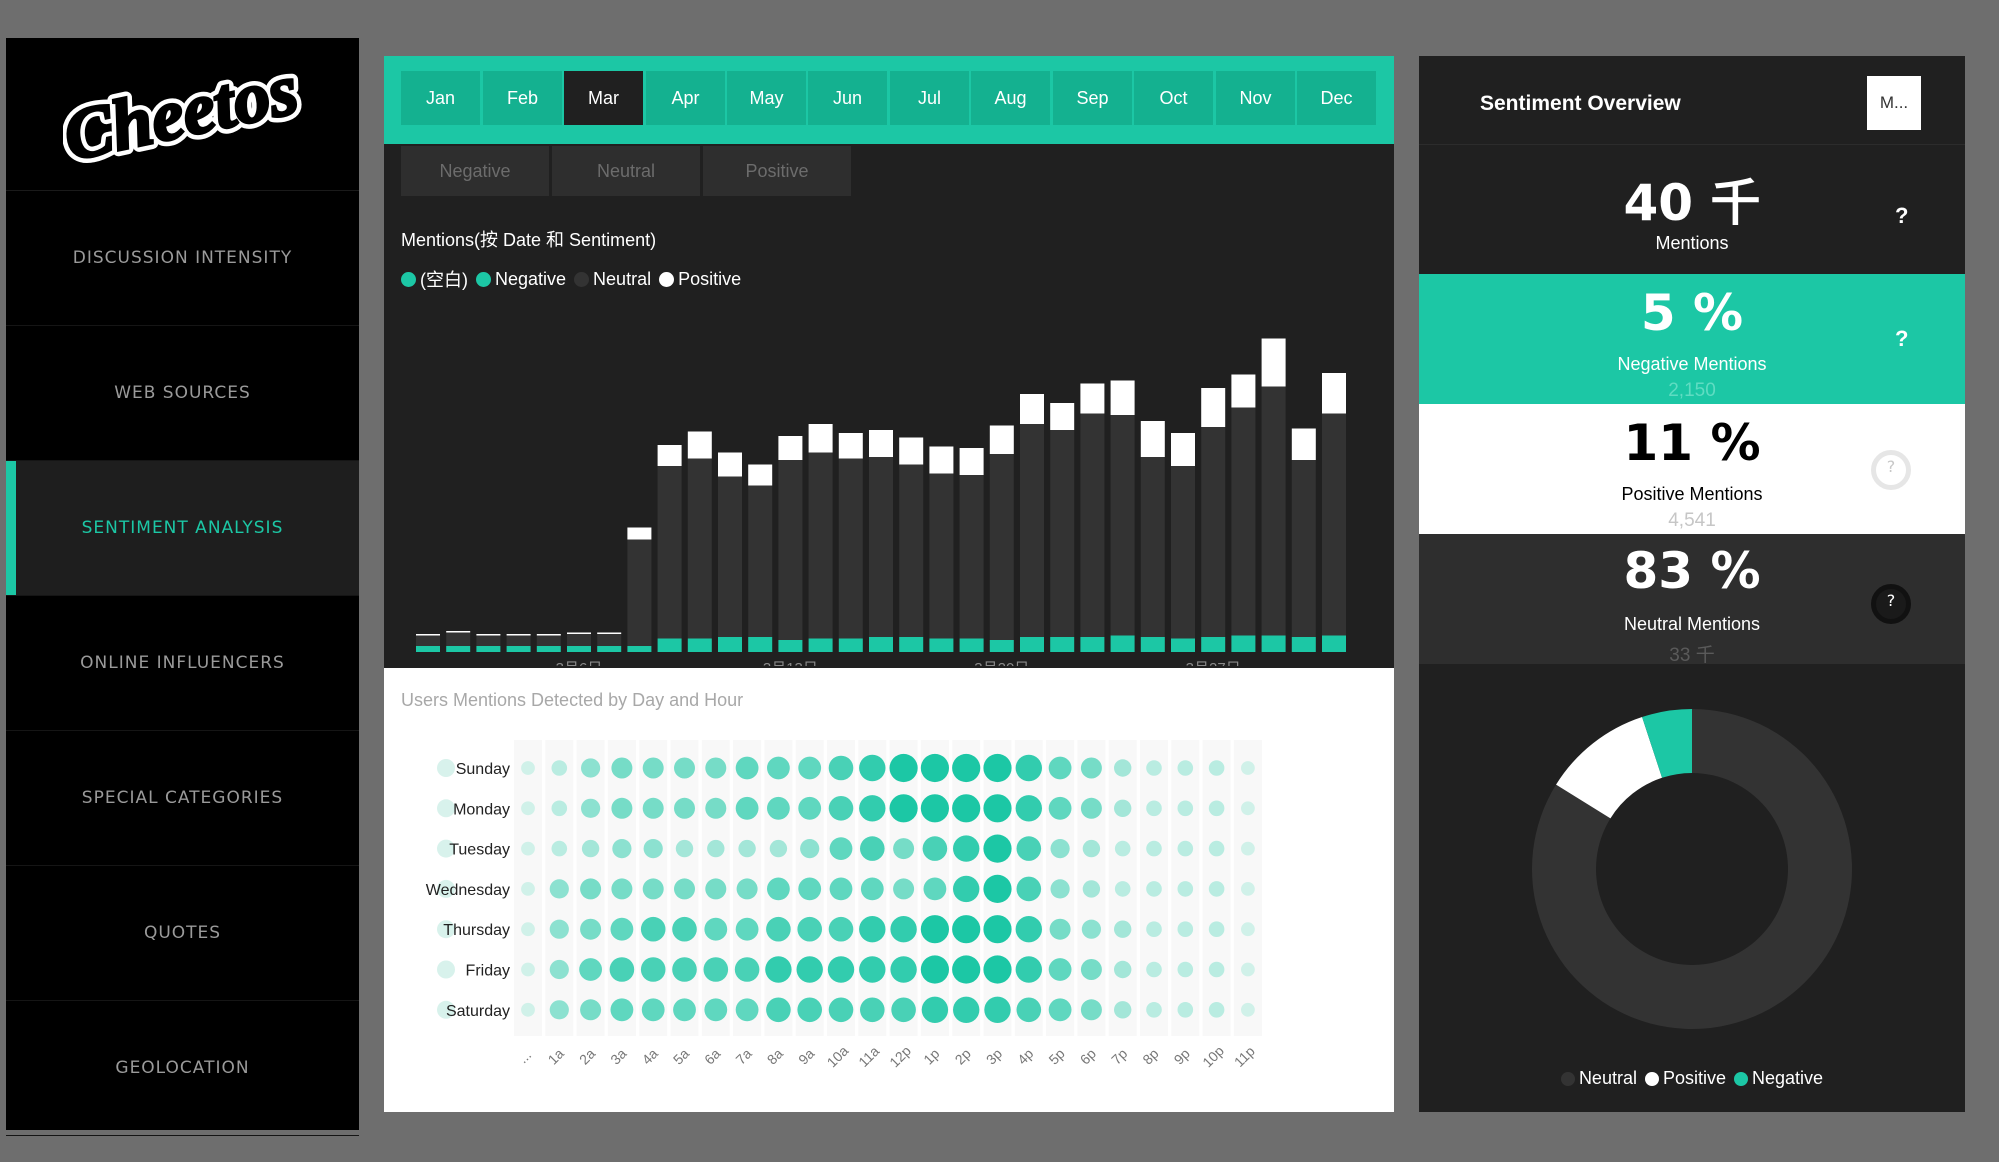 The image size is (1999, 1162). Describe the element at coordinates (1255, 98) in the screenshot. I see `month-nov: Nov` at that location.